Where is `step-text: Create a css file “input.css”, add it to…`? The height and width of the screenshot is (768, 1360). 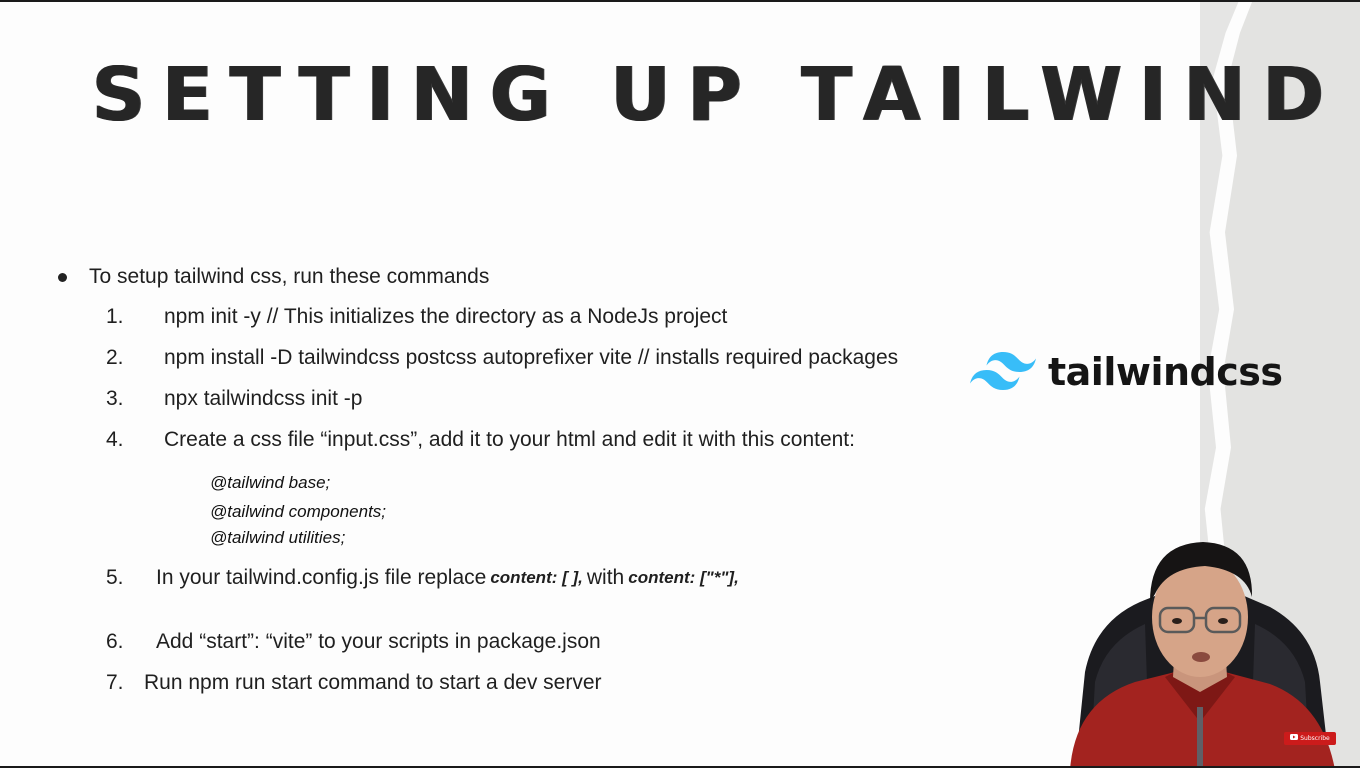
step-text: Create a css file “input.css”, add it to… is located at coordinates (509, 439).